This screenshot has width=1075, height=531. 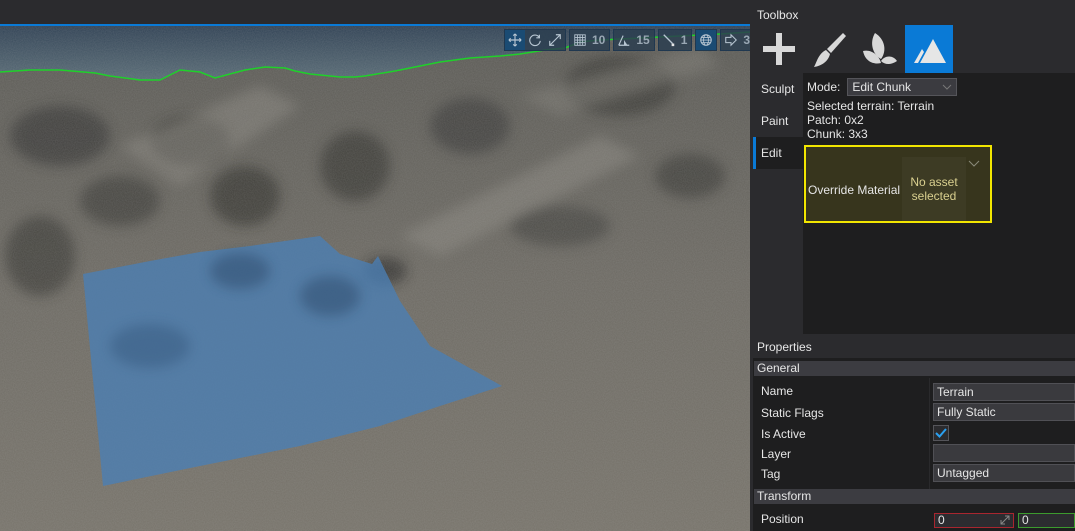 I want to click on tag-dropdown: Untagged, so click(x=1004, y=473).